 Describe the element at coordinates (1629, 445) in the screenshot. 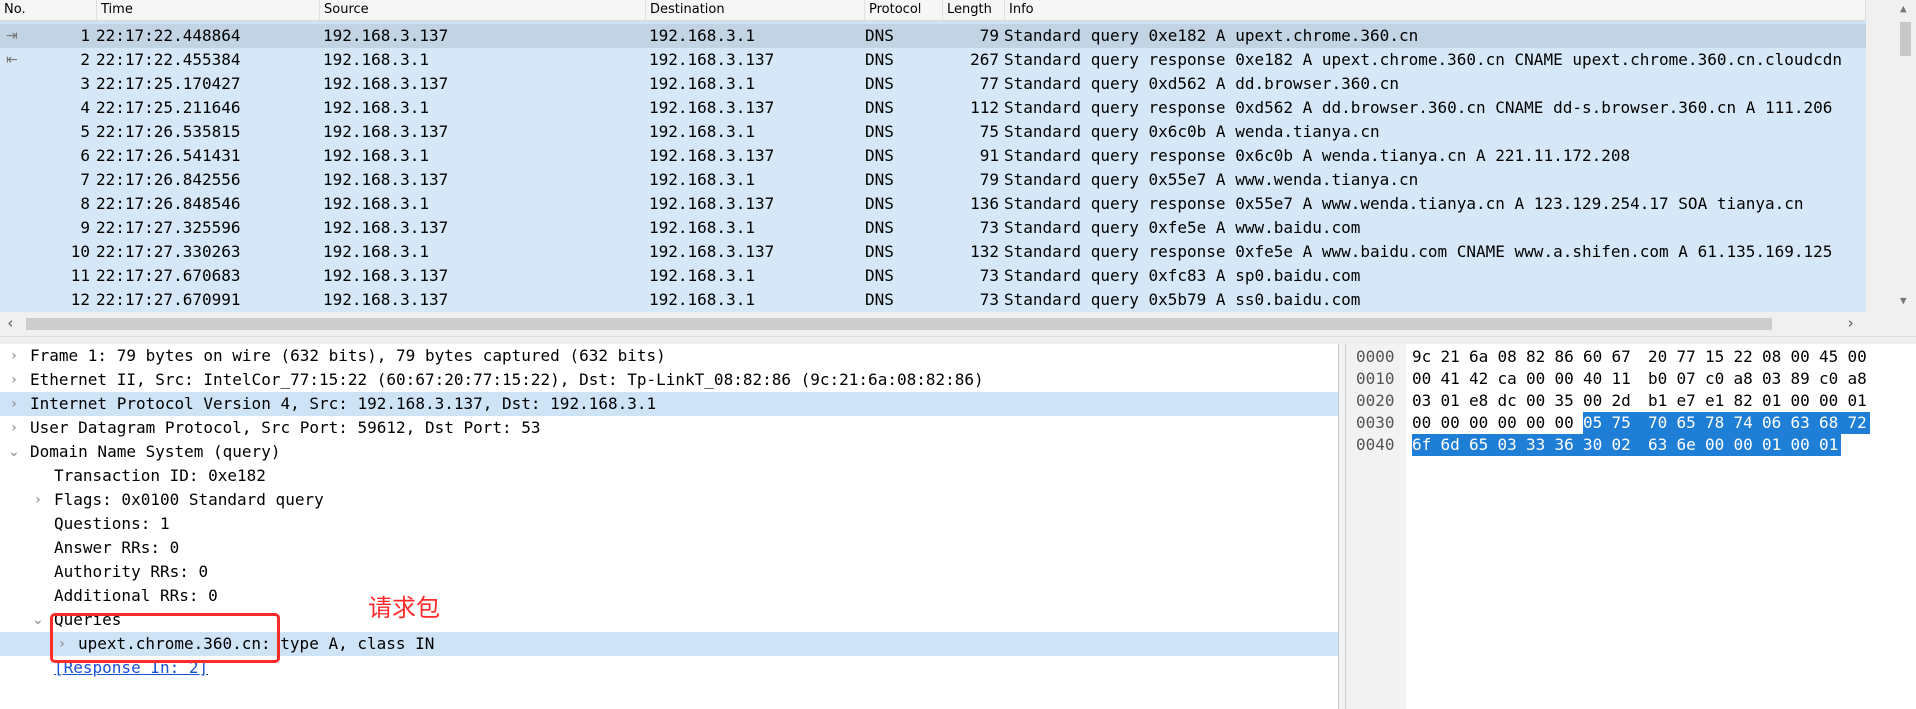

I see `hex-byte: 02` at that location.